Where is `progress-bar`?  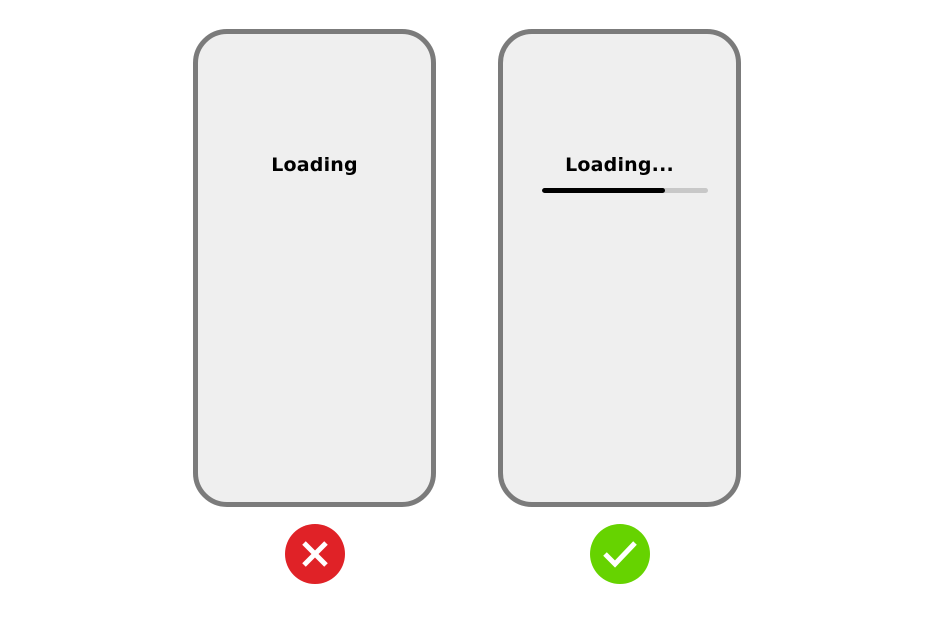
progress-bar is located at coordinates (625, 190).